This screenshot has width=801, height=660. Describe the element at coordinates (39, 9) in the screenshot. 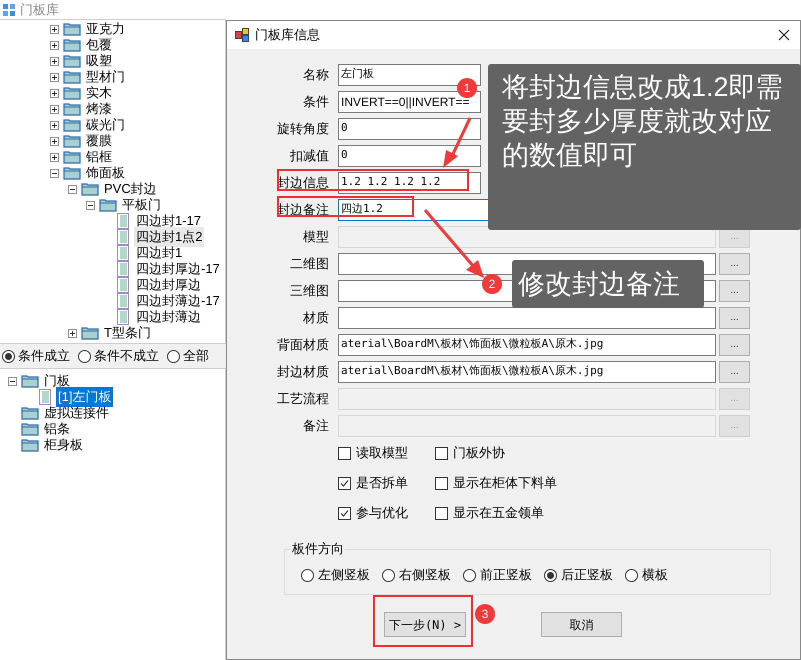

I see `app-title: 门板库` at that location.